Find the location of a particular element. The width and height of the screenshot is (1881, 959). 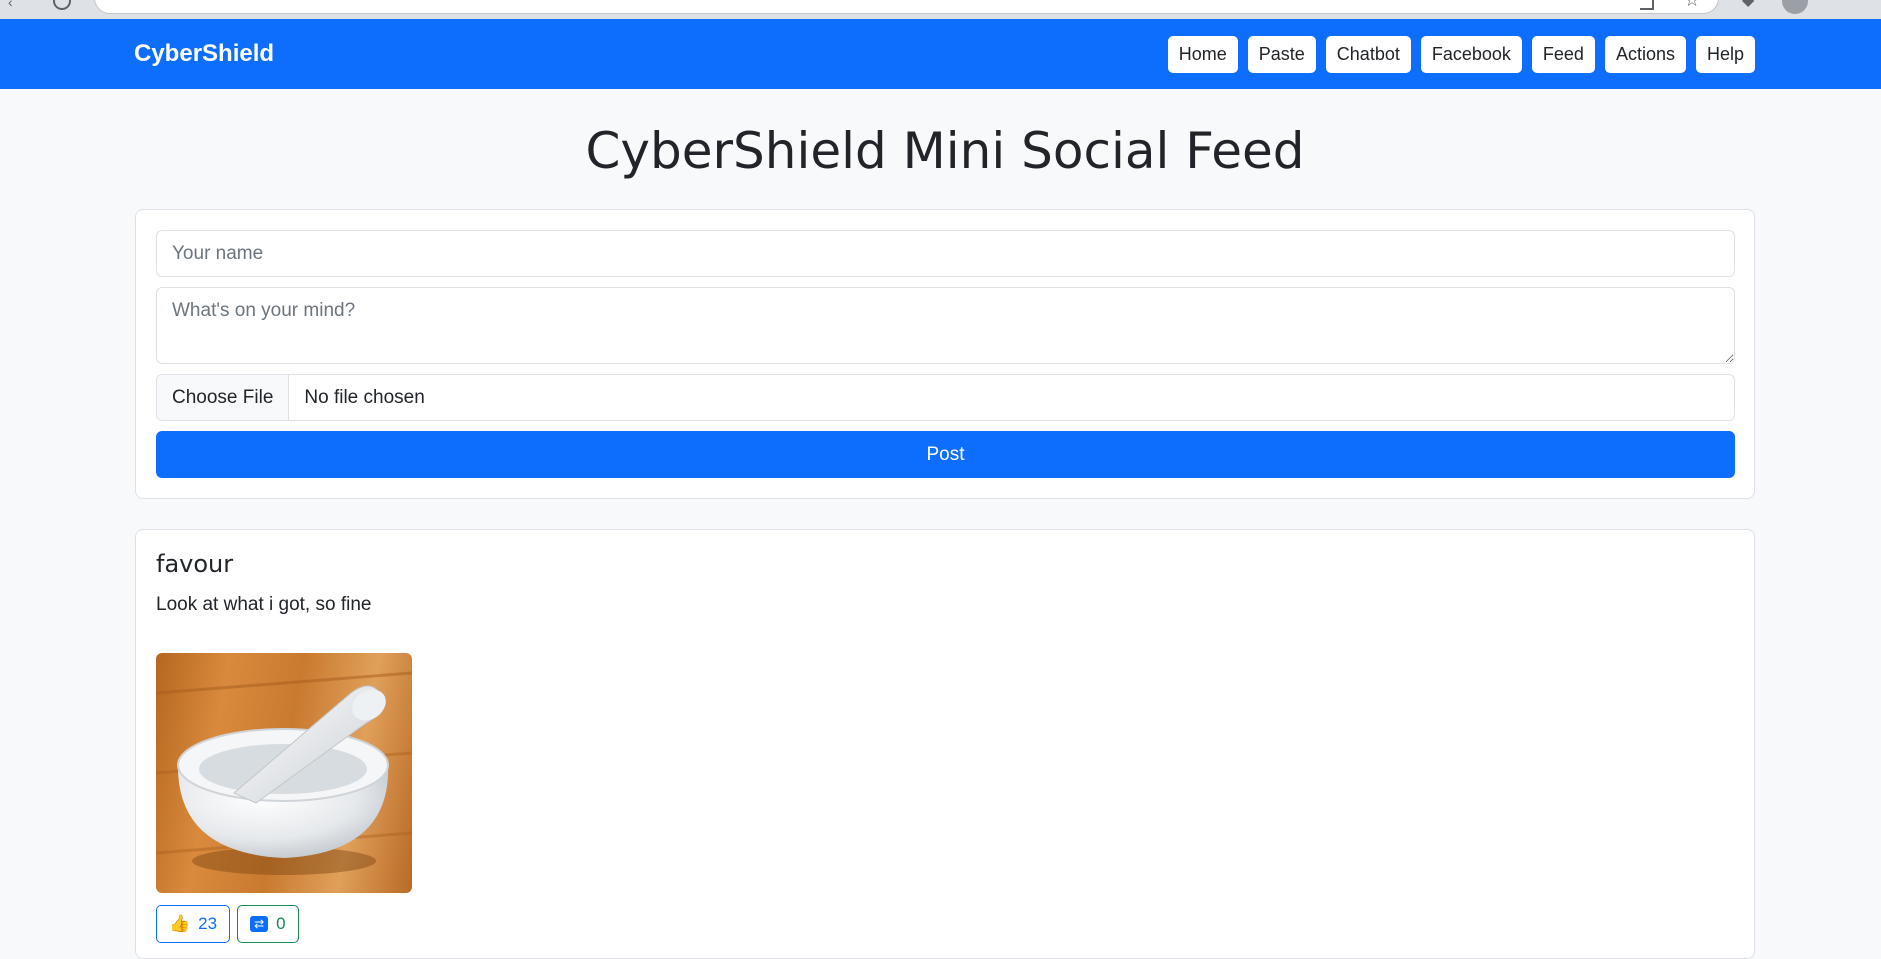

nav-facebook-button: Facebook is located at coordinates (1471, 54).